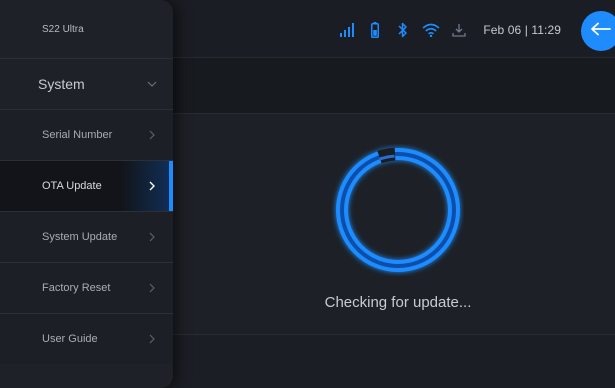 This screenshot has height=388, width=615. What do you see at coordinates (152, 84) in the screenshot?
I see `chevron-down-icon` at bounding box center [152, 84].